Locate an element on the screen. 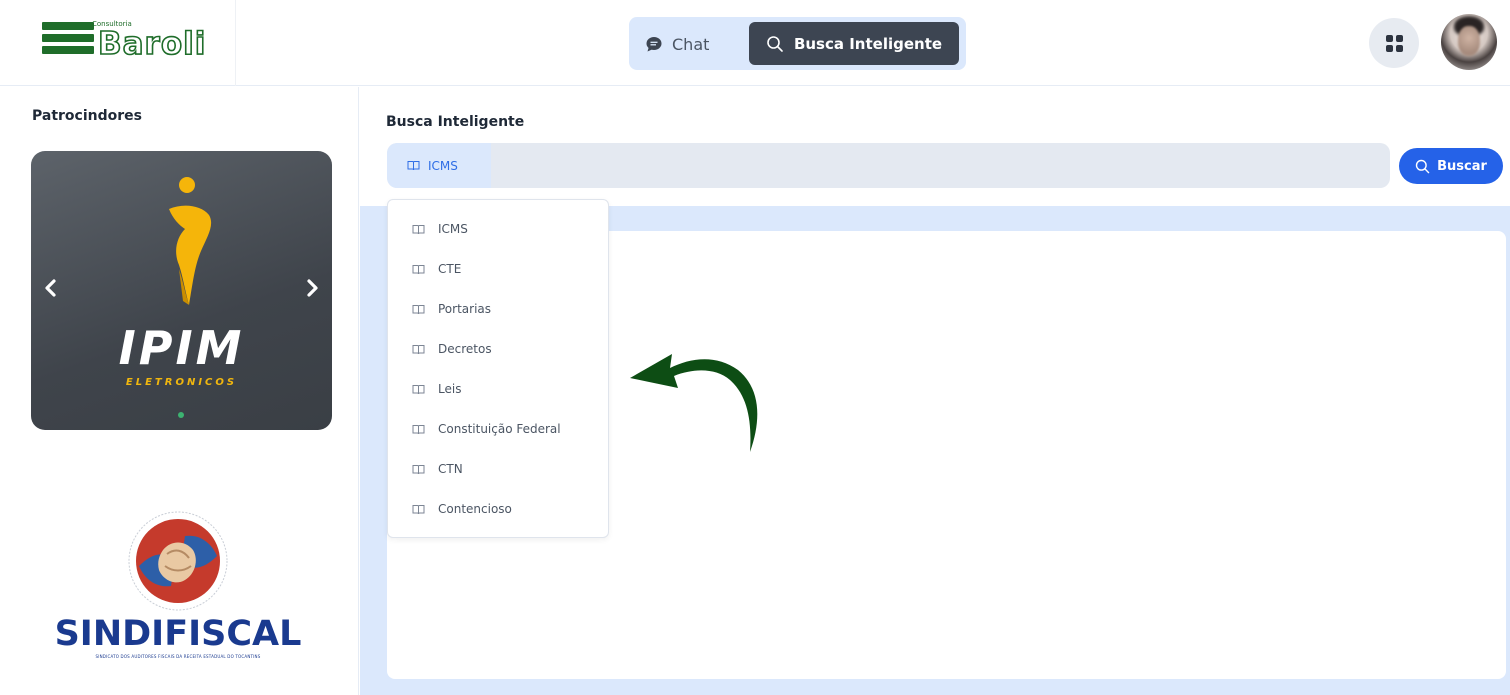 The width and height of the screenshot is (1510, 695). source-select-label: ICMS is located at coordinates (443, 165).